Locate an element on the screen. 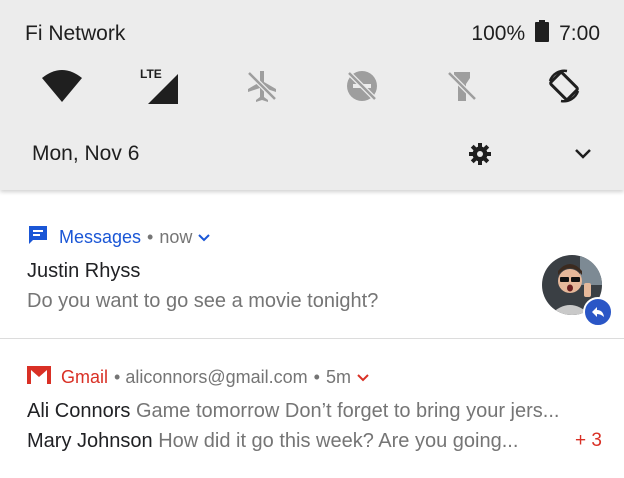  date-label: Mon, Nov 6 is located at coordinates (86, 153).